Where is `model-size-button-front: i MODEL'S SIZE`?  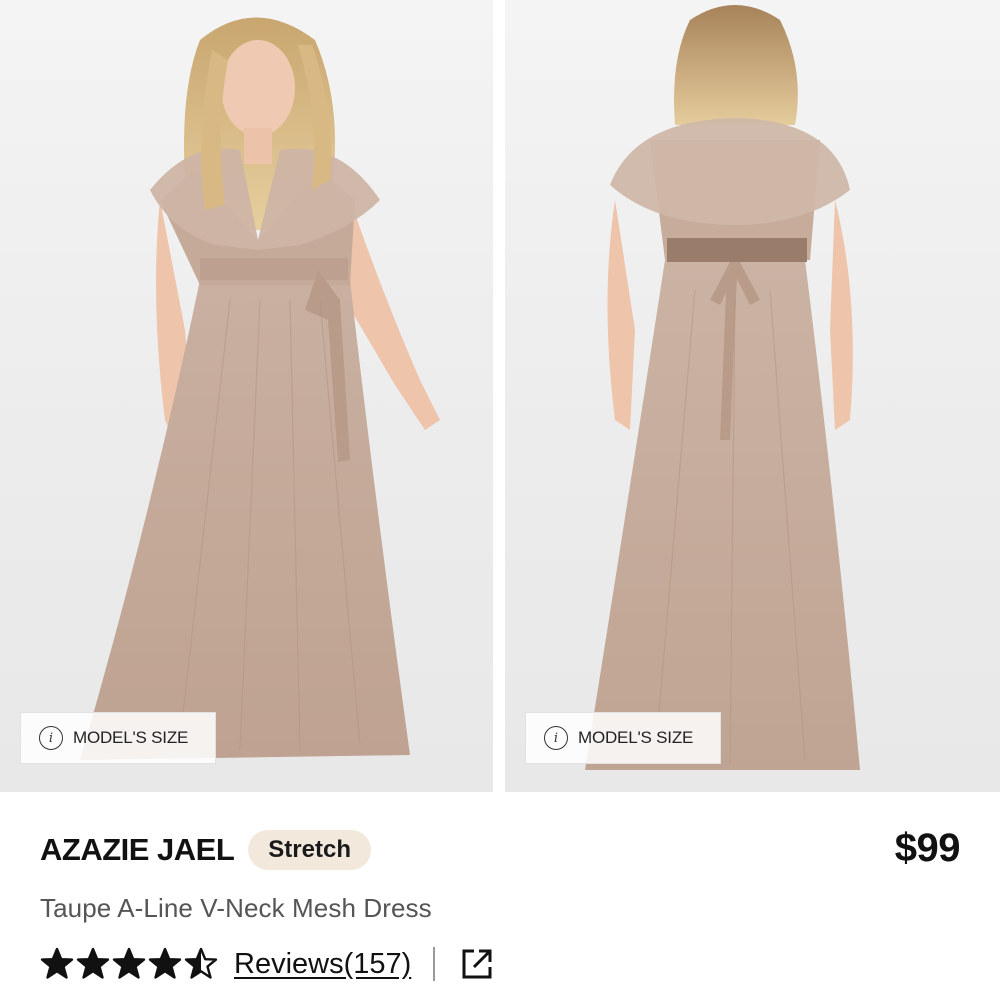 model-size-button-front: i MODEL'S SIZE is located at coordinates (118, 738).